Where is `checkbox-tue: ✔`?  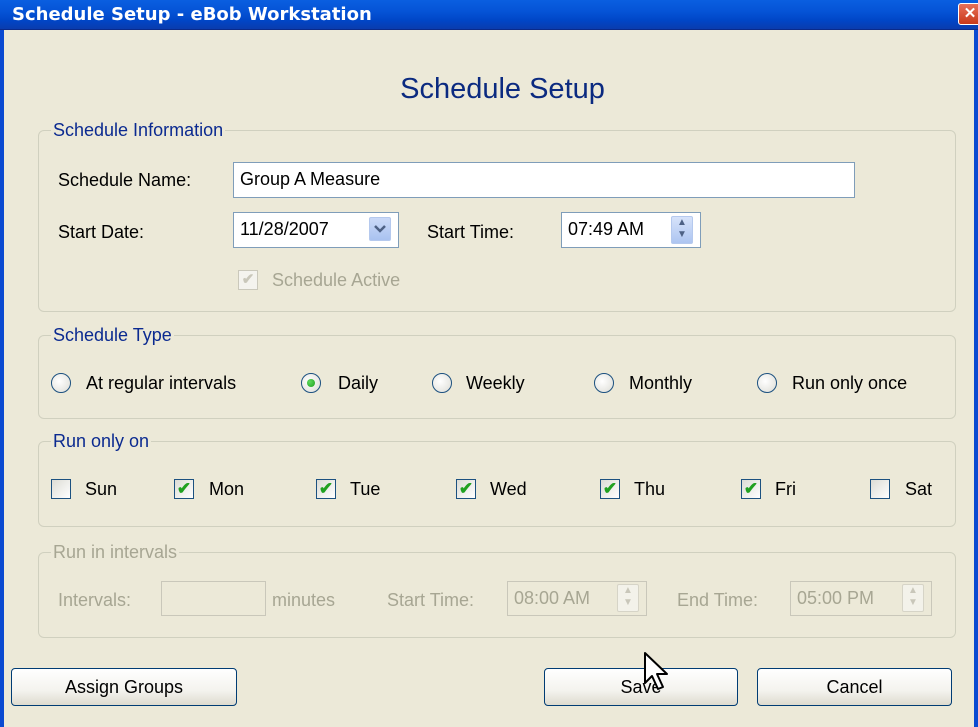
checkbox-tue: ✔ is located at coordinates (326, 489).